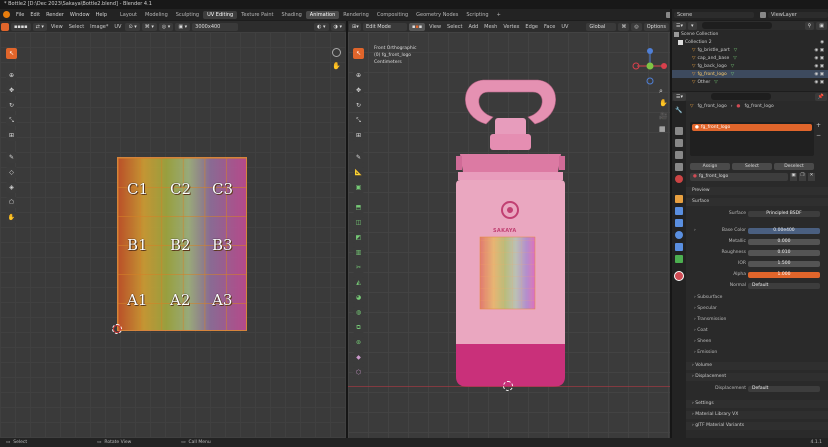 The image size is (828, 447). What do you see at coordinates (499, 15) in the screenshot?
I see `add-workspace-button: +` at bounding box center [499, 15].